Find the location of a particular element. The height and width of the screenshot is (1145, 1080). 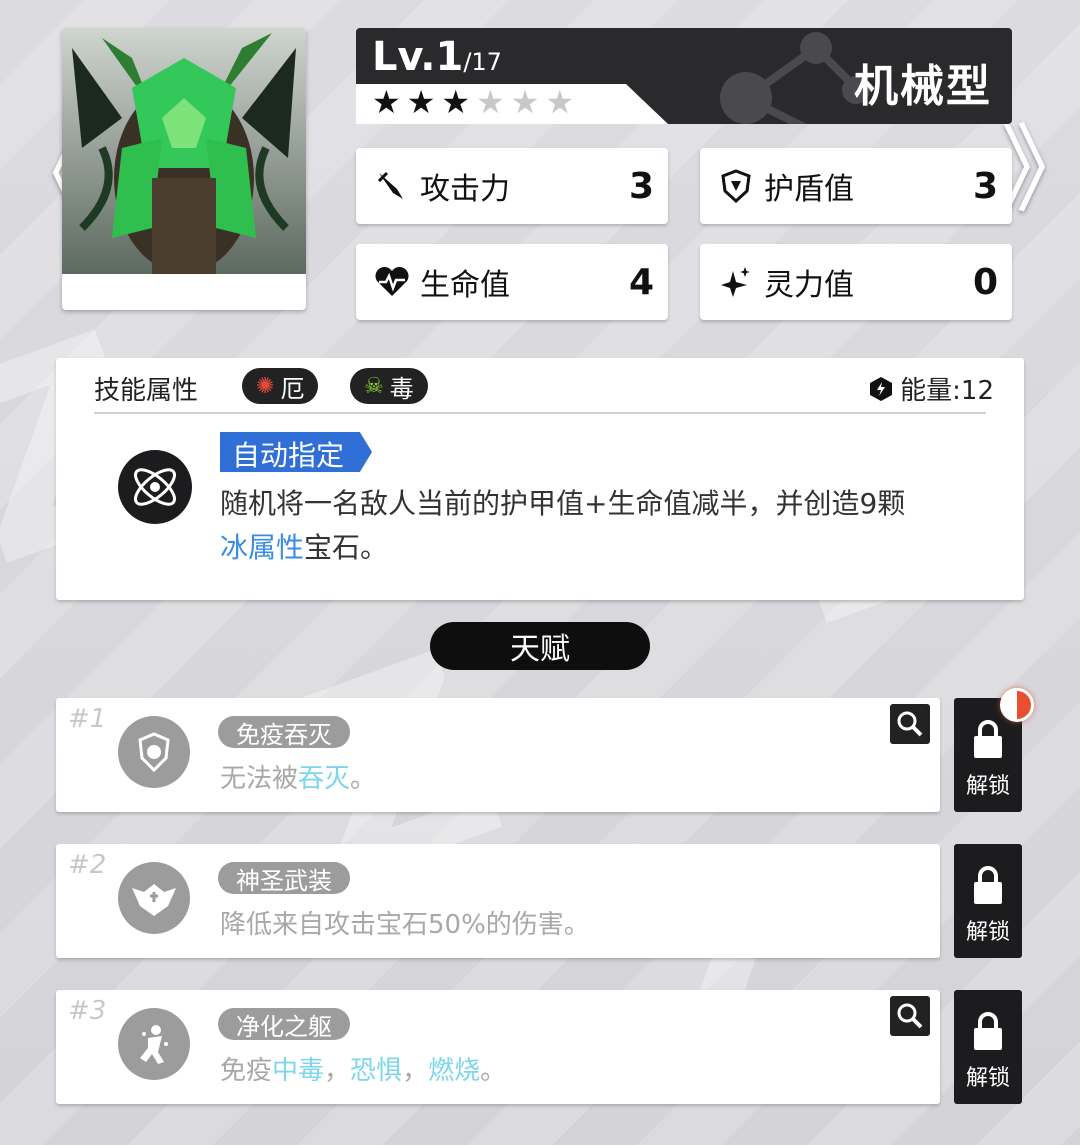

notification-badge-icon is located at coordinates (1017, 705).